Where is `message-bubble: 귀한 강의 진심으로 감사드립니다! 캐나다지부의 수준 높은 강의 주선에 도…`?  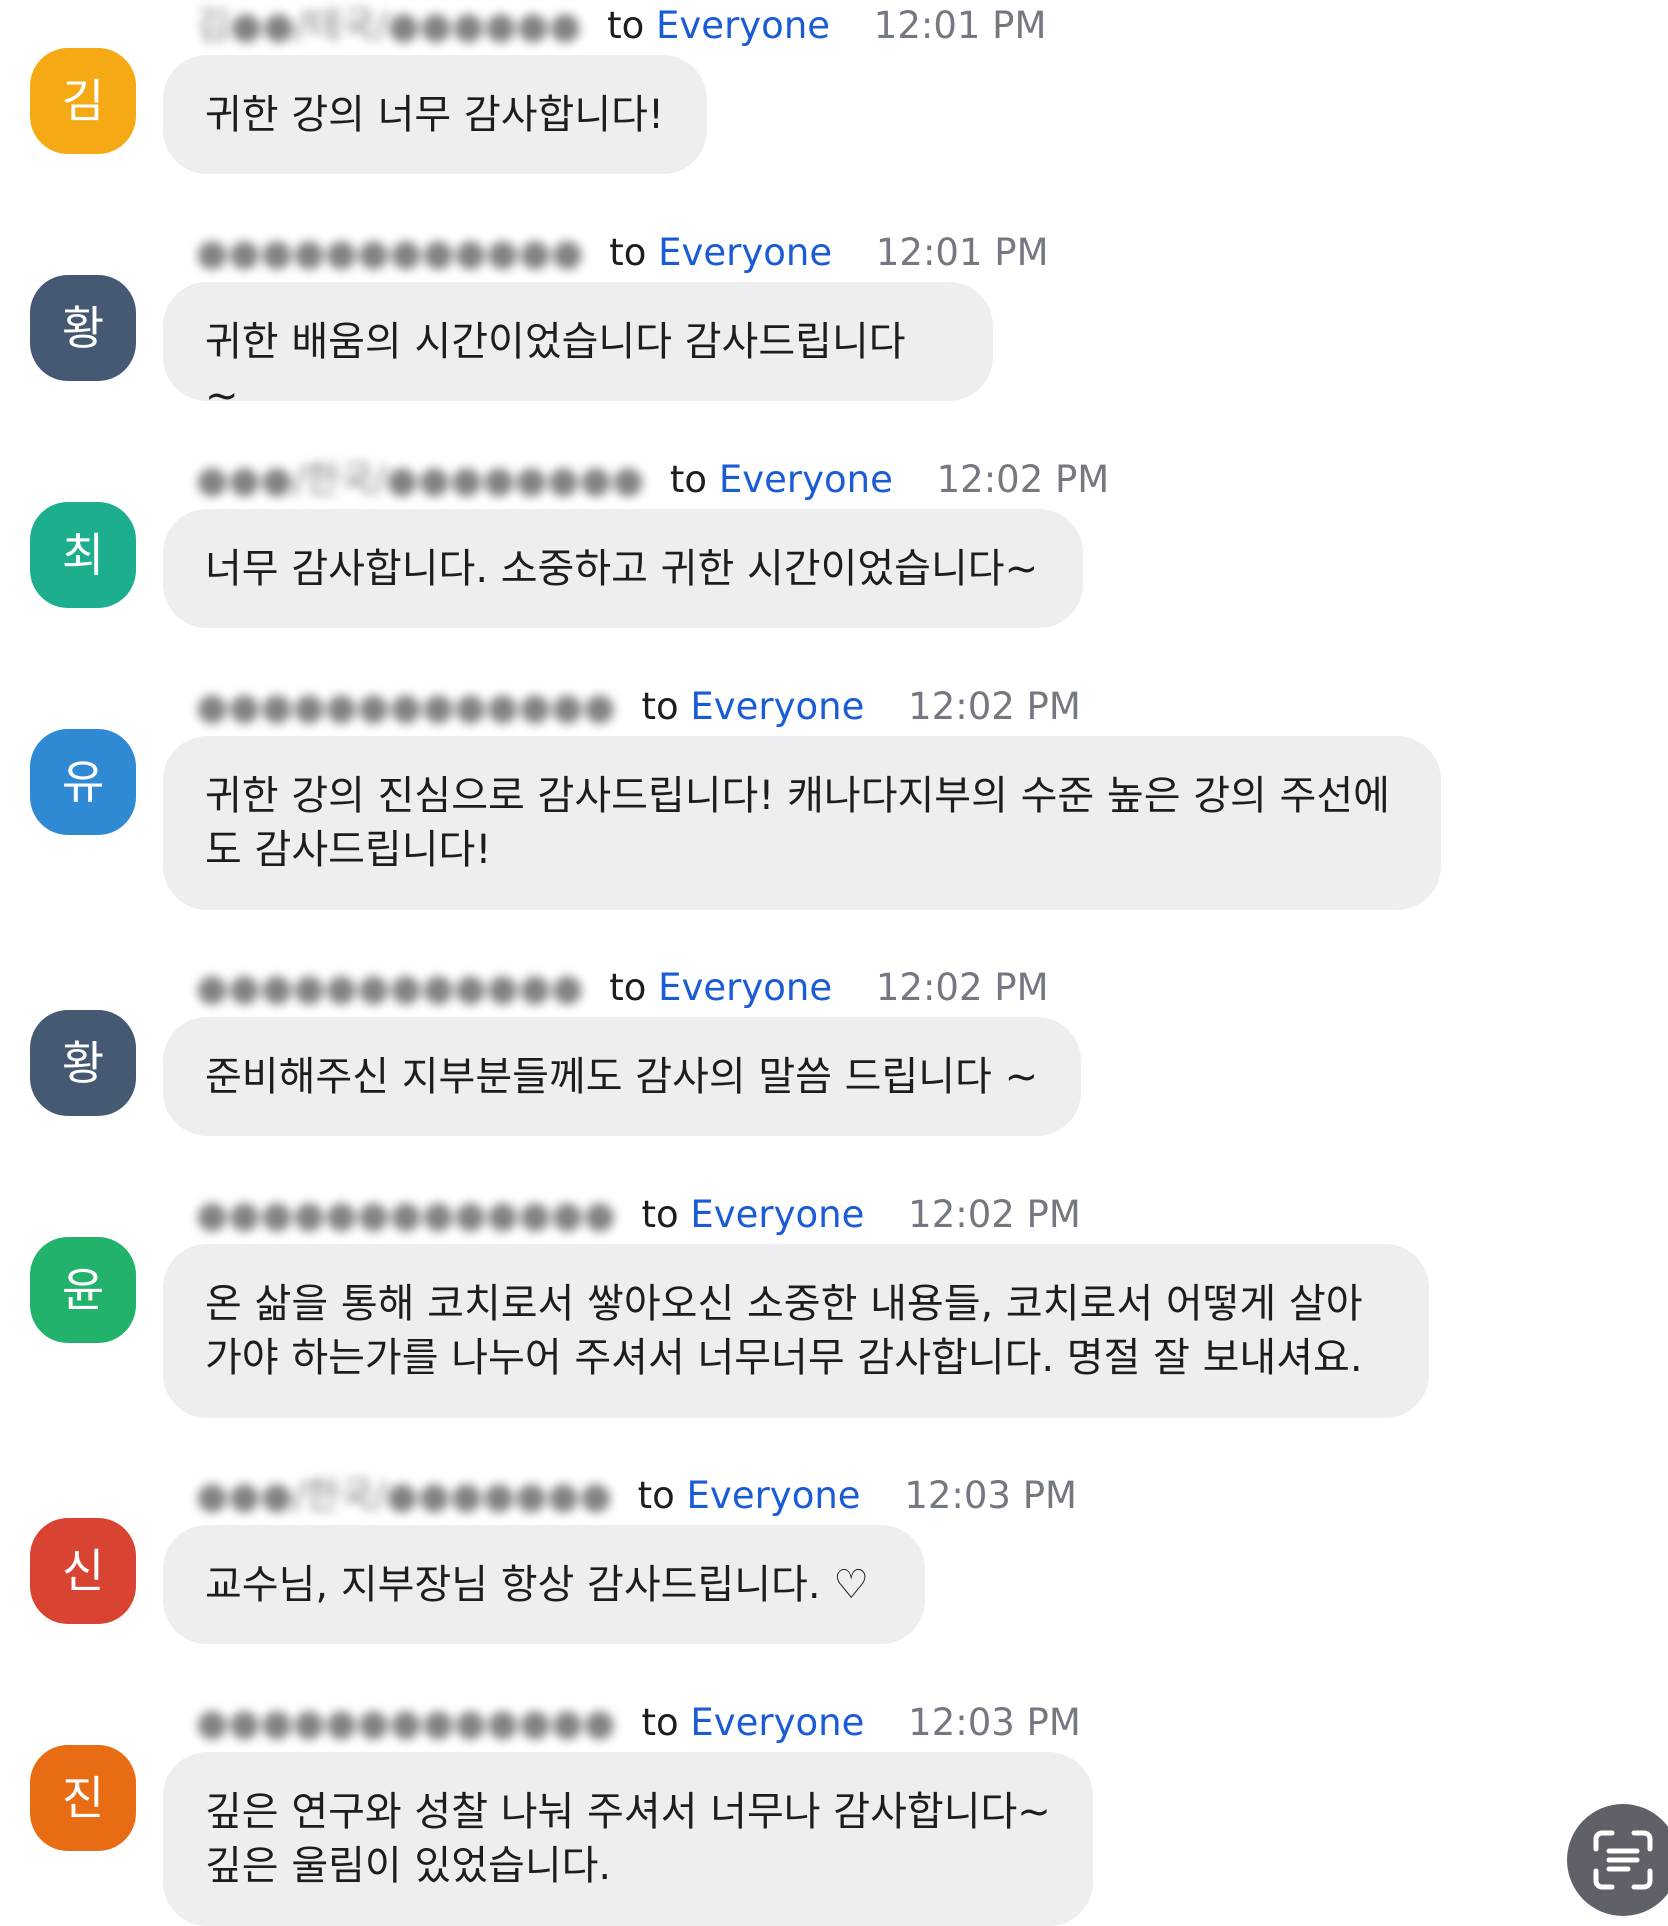
message-bubble: 귀한 강의 진심으로 감사드립니다! 캐나다지부의 수준 높은 강의 주선에 도… is located at coordinates (802, 823).